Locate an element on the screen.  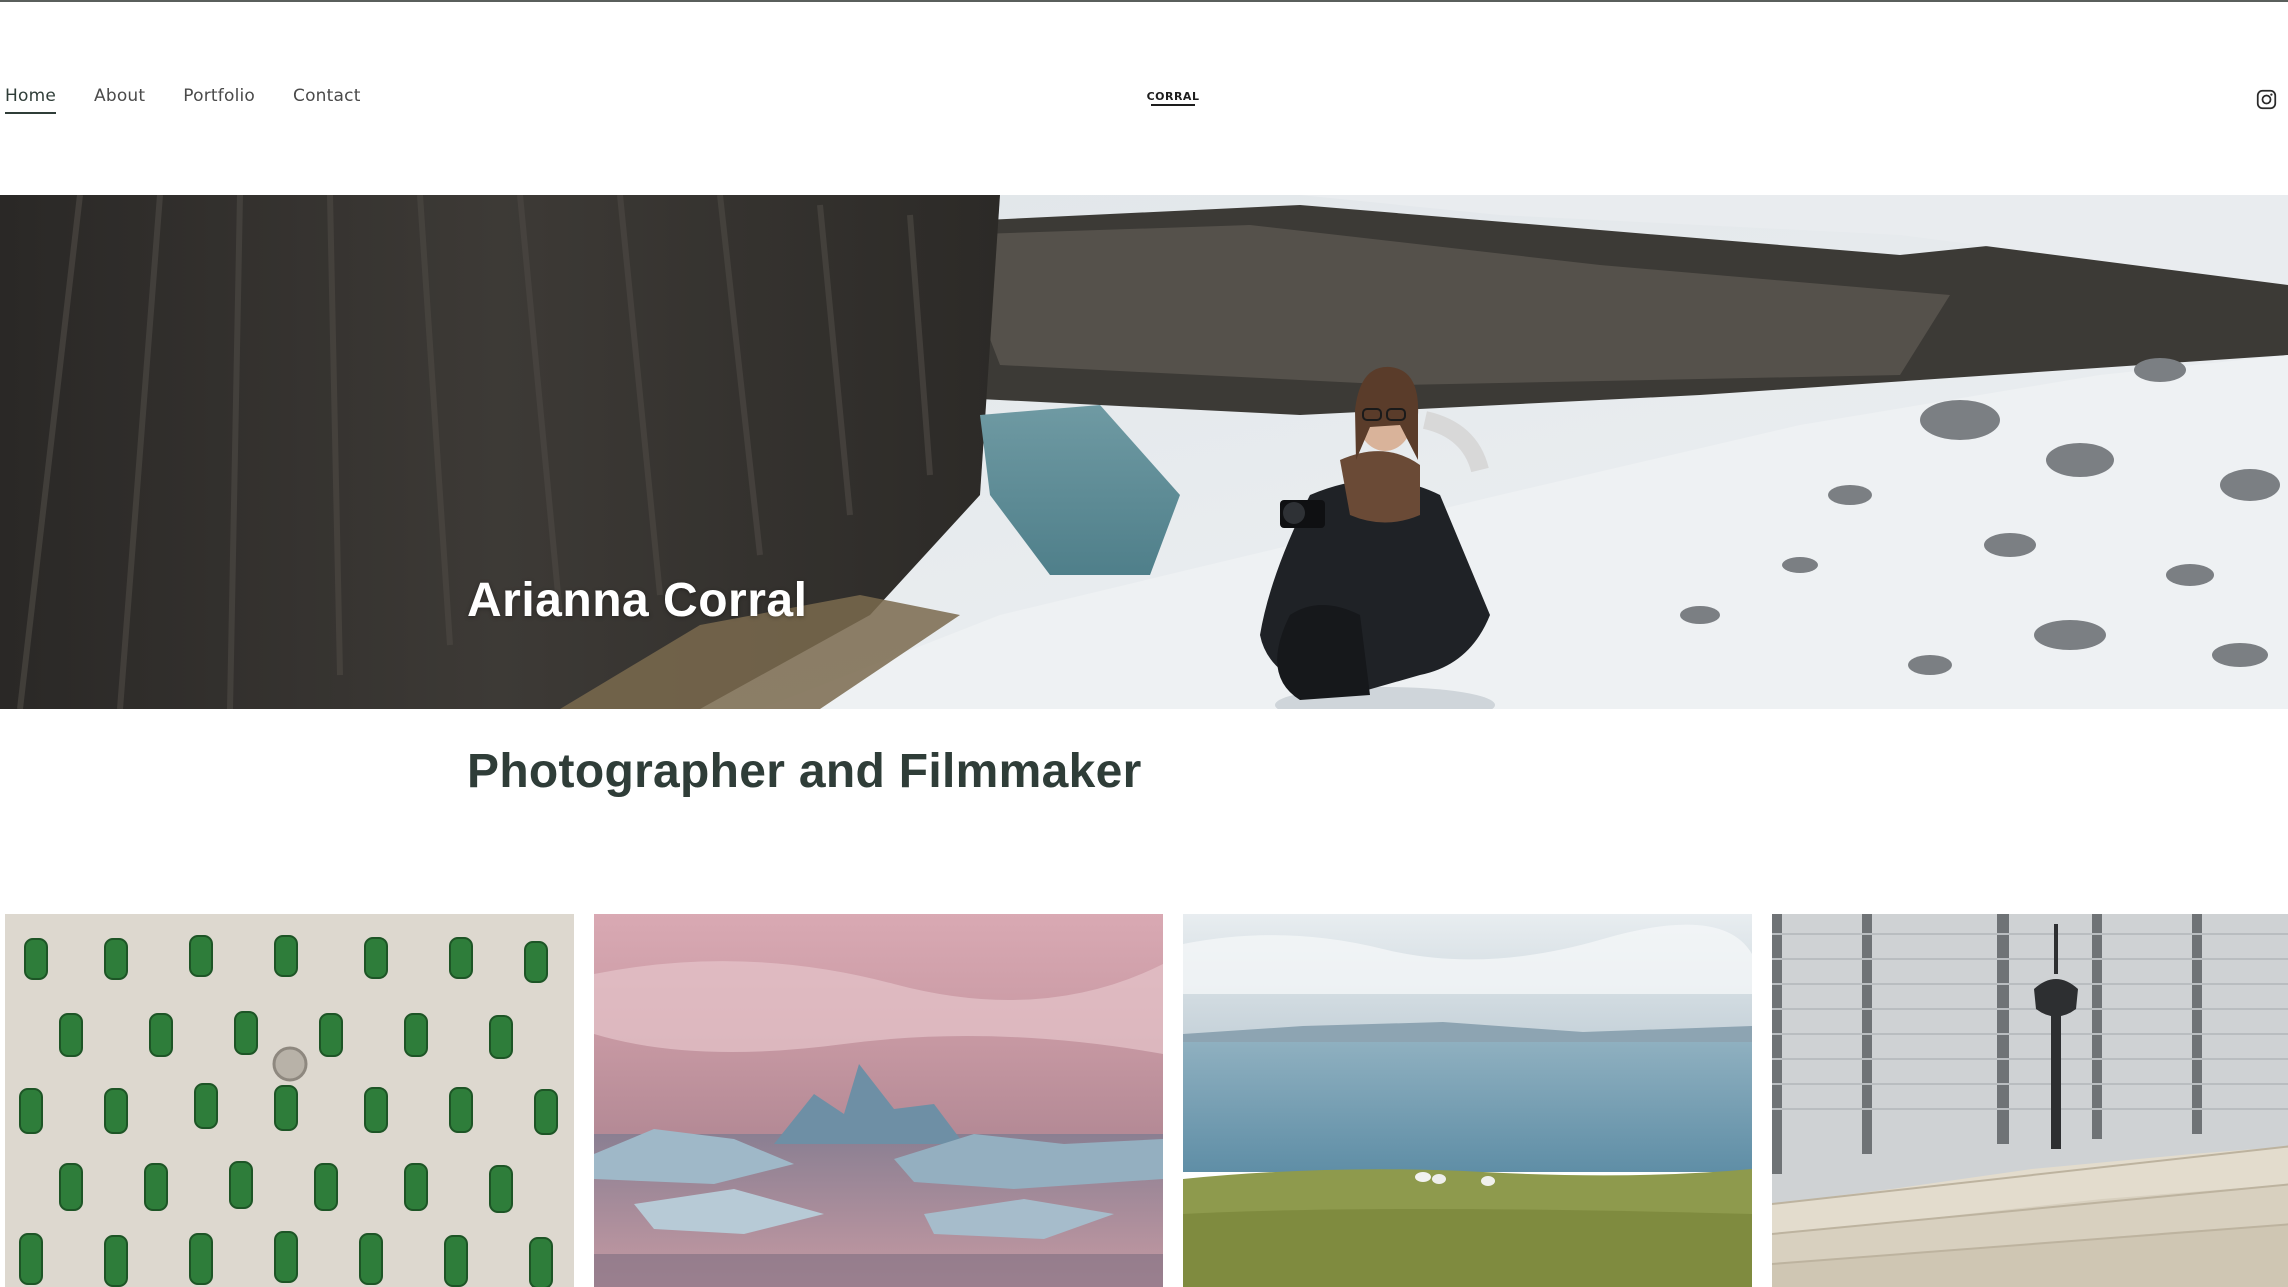
site-logo: CORRAL is located at coordinates (1173, 100).